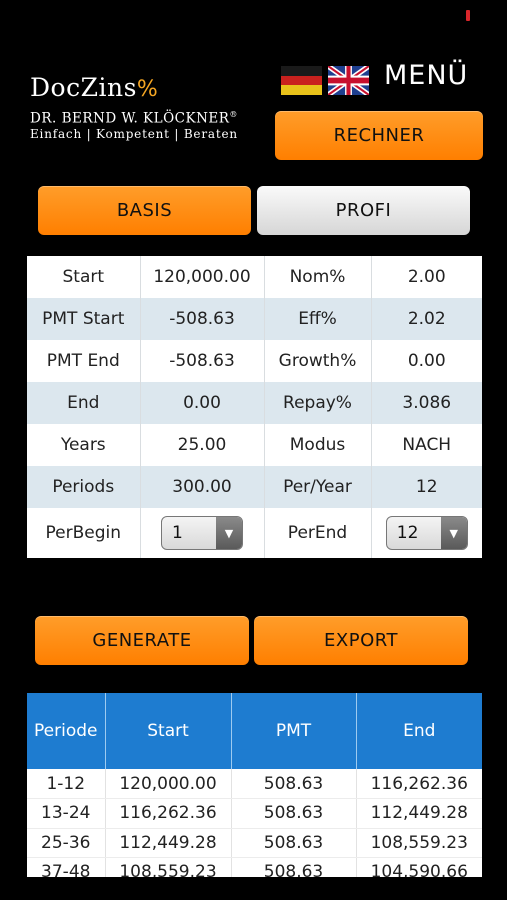 The width and height of the screenshot is (507, 900). Describe the element at coordinates (84, 277) in the screenshot. I see `param-label: Start` at that location.